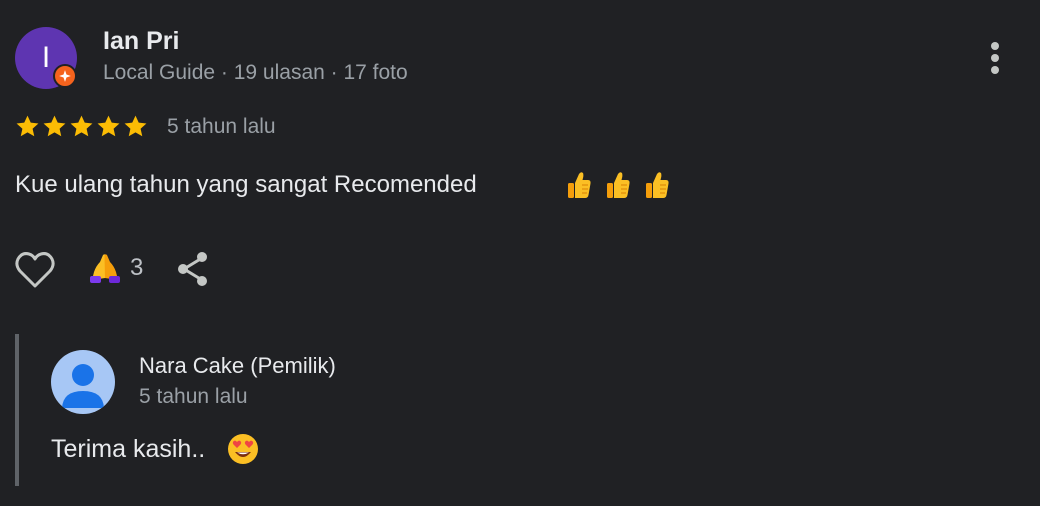  Describe the element at coordinates (105, 268) in the screenshot. I see `folded-hands-emoji-icon` at that location.